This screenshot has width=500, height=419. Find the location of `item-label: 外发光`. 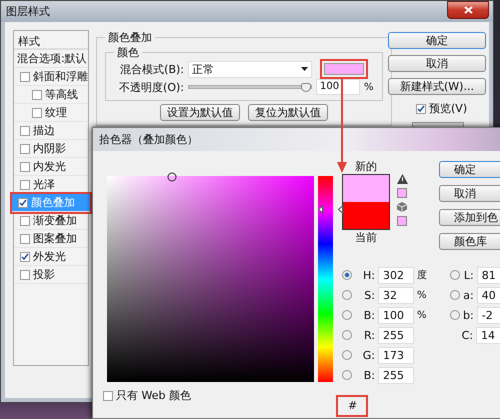

item-label: 外发光 is located at coordinates (49, 256).